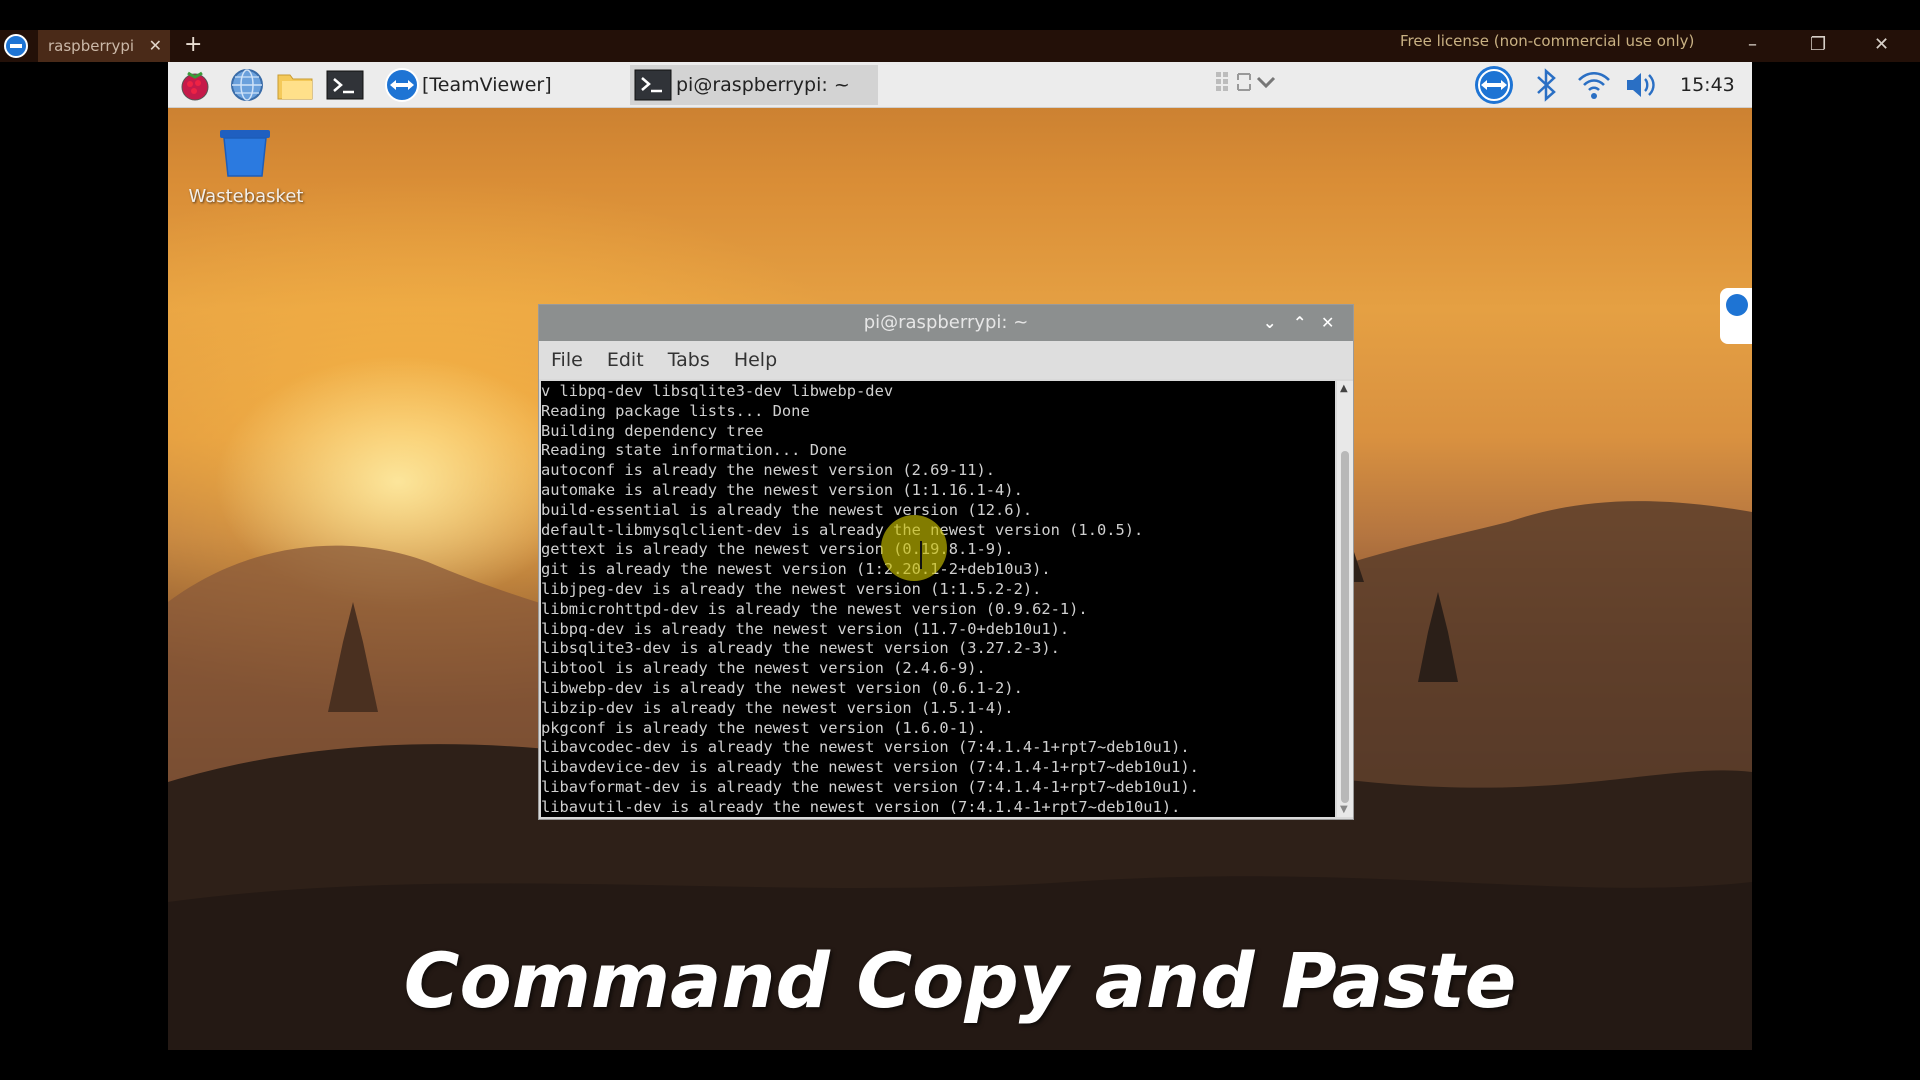  I want to click on teamviewer-icon, so click(402, 85).